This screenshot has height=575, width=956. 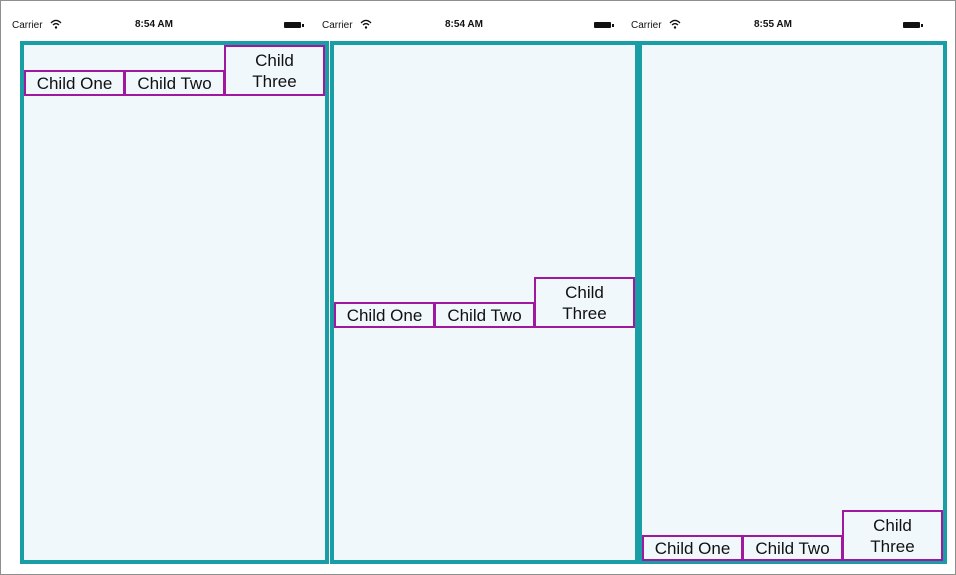 I want to click on child-three: Child Three, so click(x=892, y=535).